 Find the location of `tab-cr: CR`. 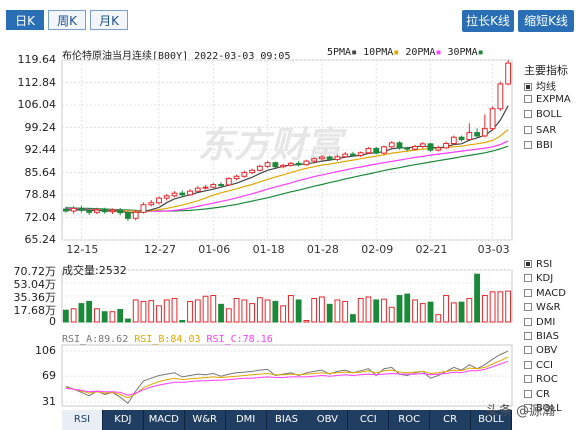

tab-cr: CR is located at coordinates (451, 420).